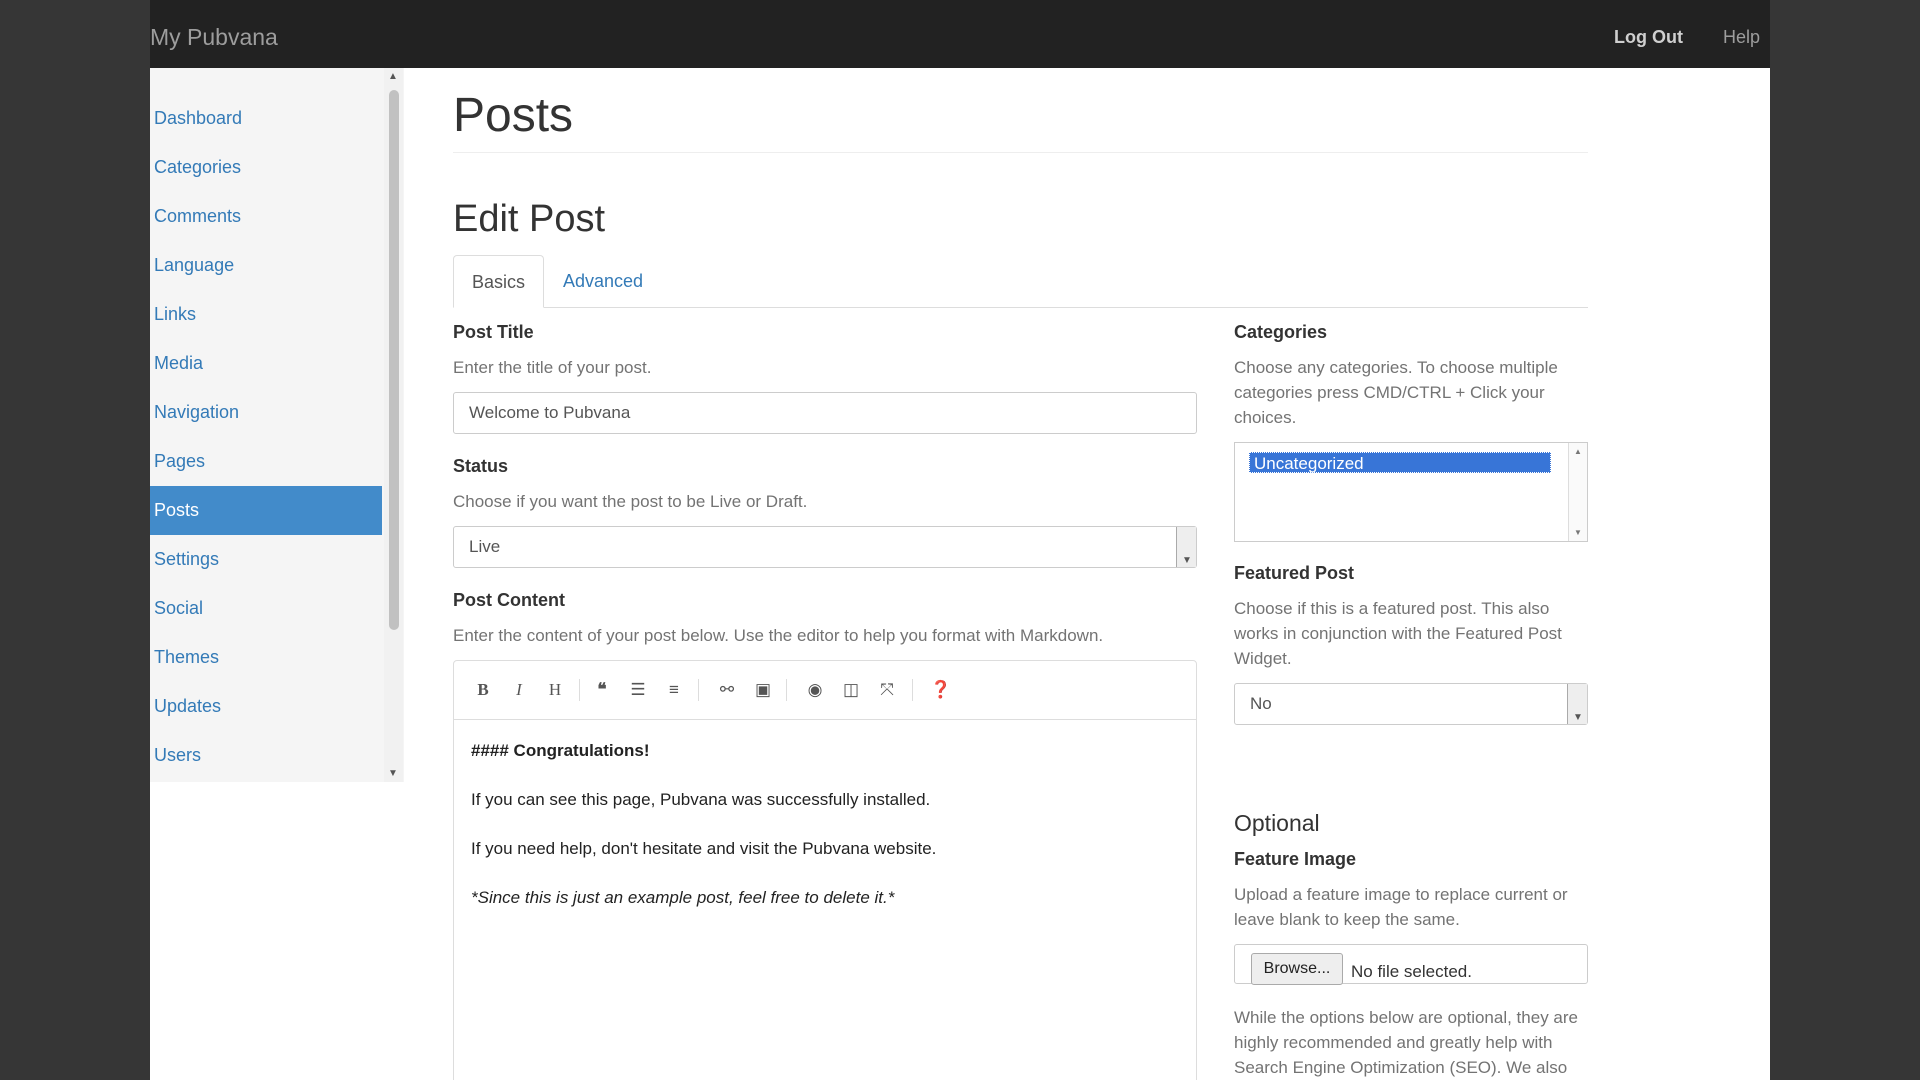 This screenshot has height=1080, width=1920. I want to click on post-title-input, so click(825, 413).